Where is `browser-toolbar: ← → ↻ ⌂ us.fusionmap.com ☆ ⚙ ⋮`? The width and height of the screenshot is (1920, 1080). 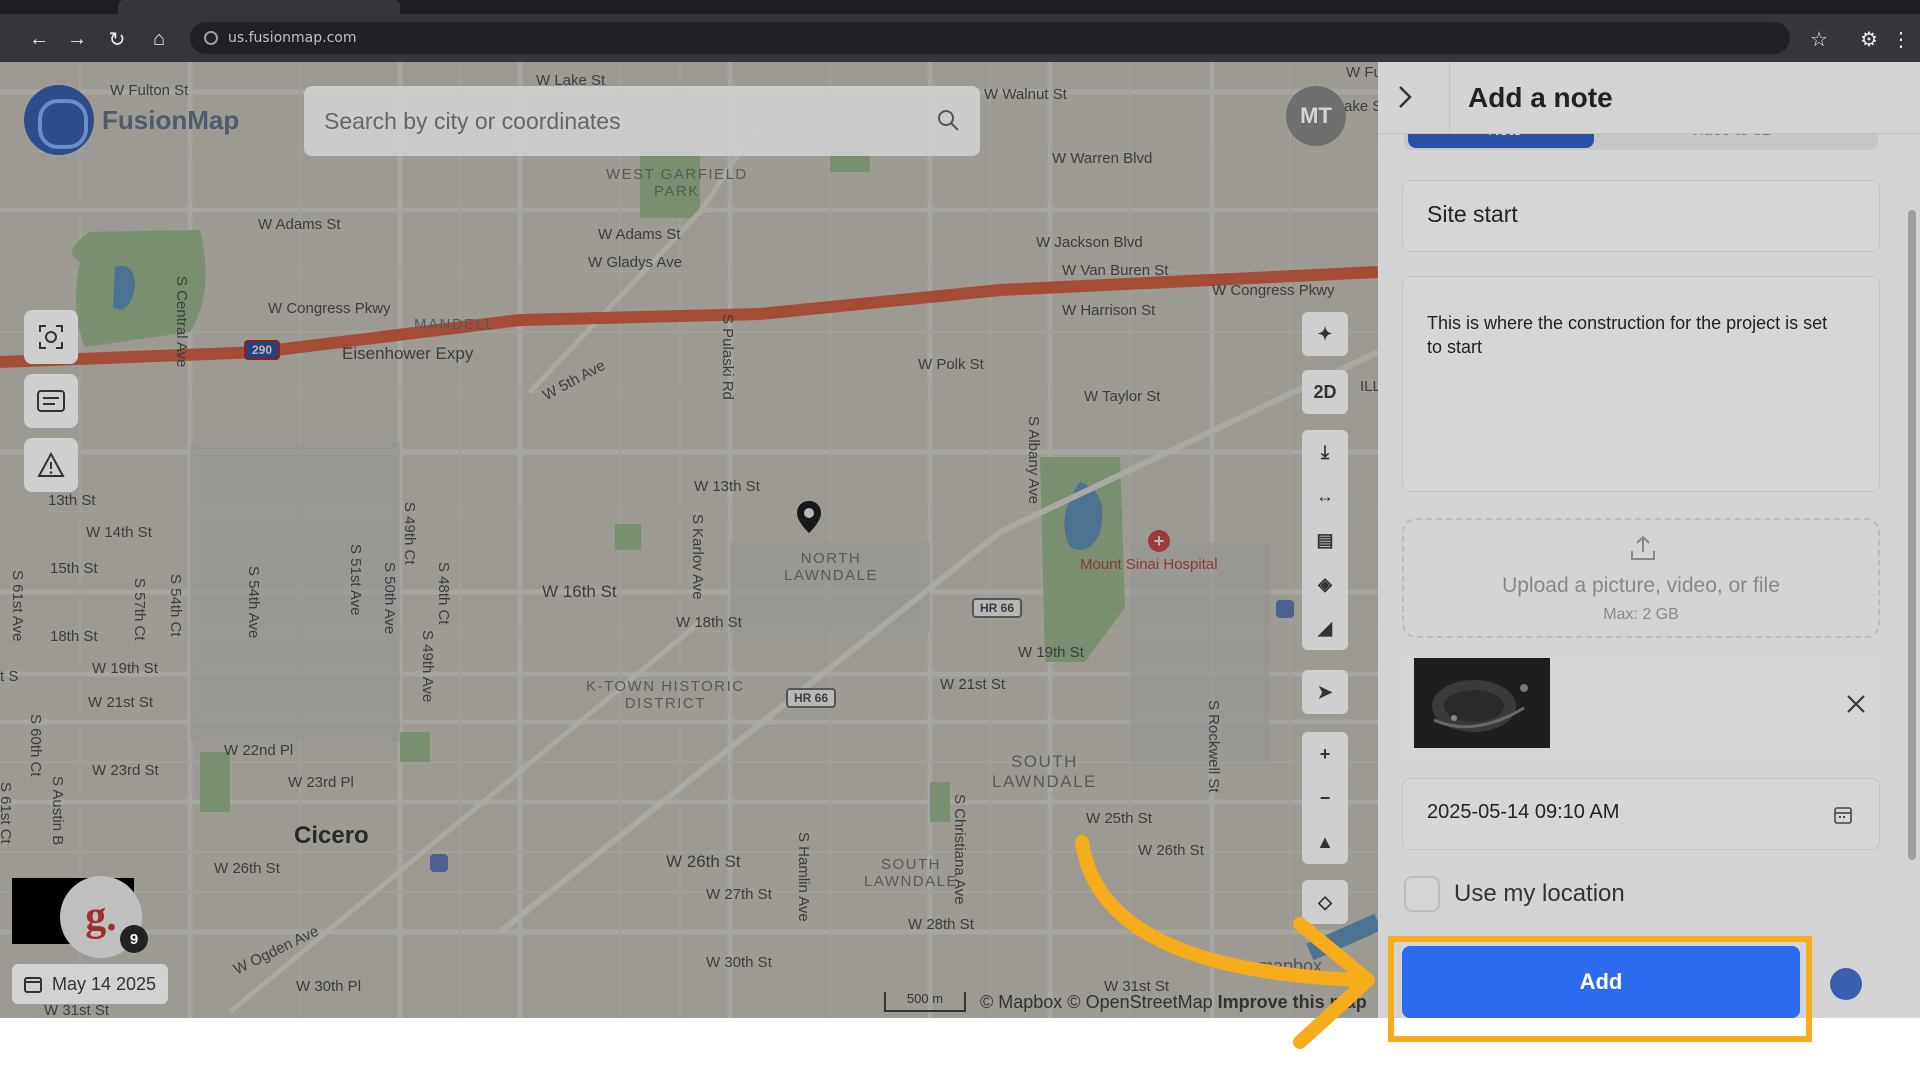
browser-toolbar: ← → ↻ ⌂ us.fusionmap.com ☆ ⚙ ⋮ is located at coordinates (960, 38).